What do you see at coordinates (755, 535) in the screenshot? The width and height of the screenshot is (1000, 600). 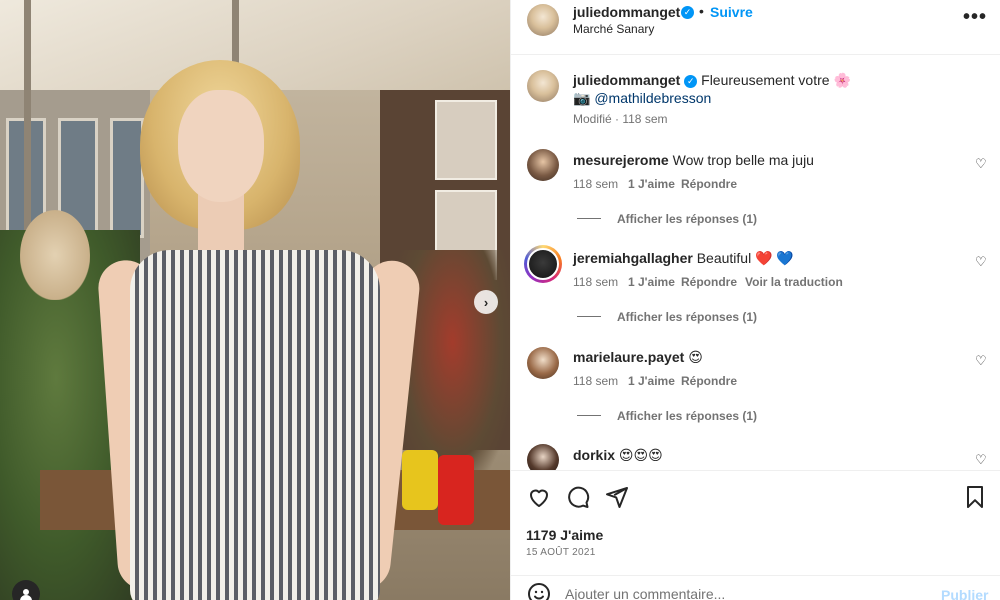 I see `post-actions: 1179 J'aime 15 AOÛT 2021 Publier` at bounding box center [755, 535].